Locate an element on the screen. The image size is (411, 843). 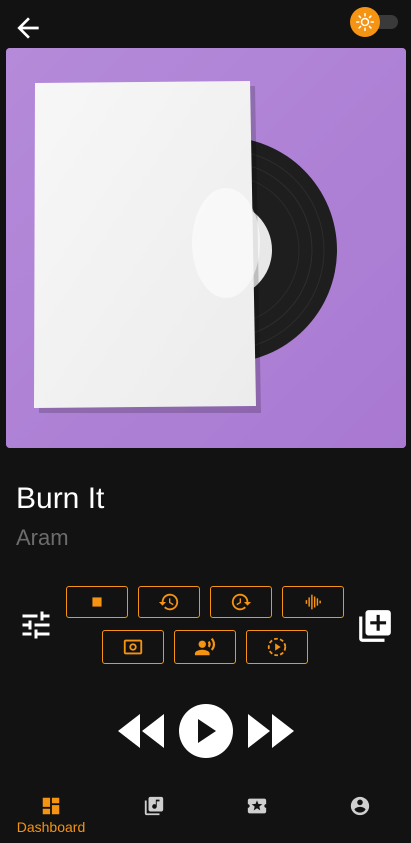
nav-account is located at coordinates (360, 817).